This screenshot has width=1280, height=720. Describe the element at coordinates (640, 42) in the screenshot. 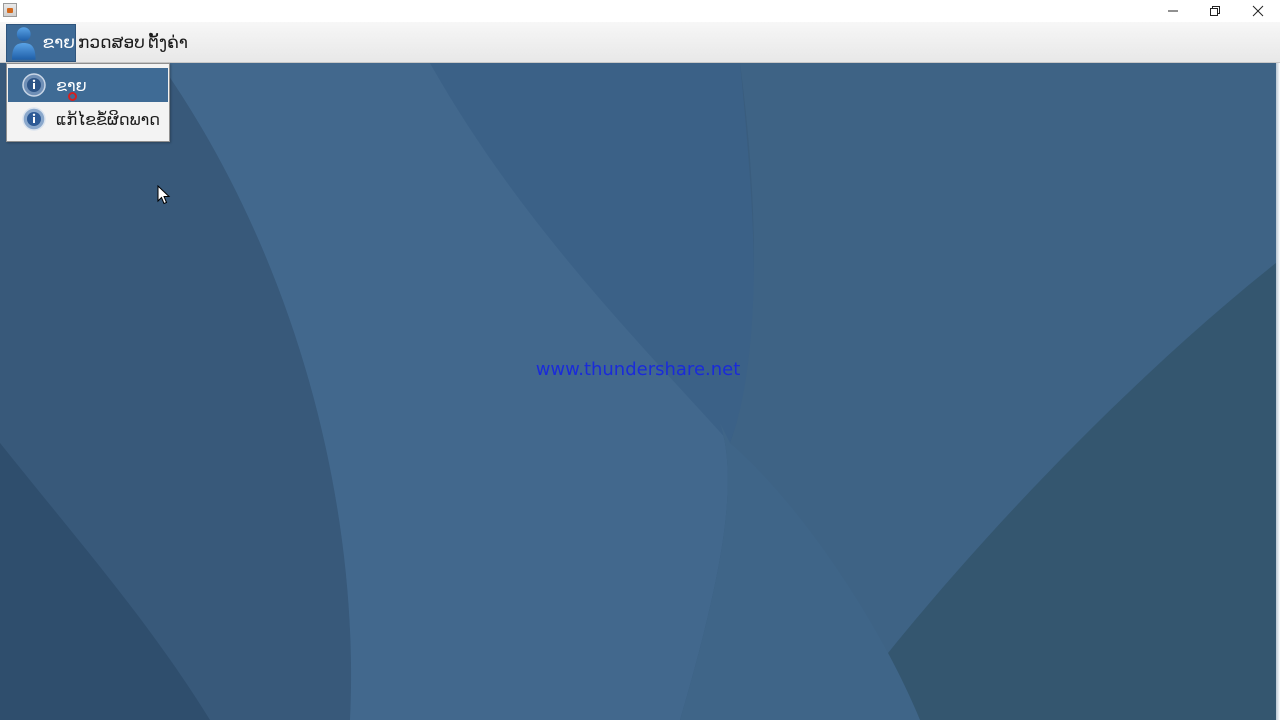

I see `menu-bar: ຂາຍ ກວດສອບ ຕັ້ງຄ່າ` at that location.